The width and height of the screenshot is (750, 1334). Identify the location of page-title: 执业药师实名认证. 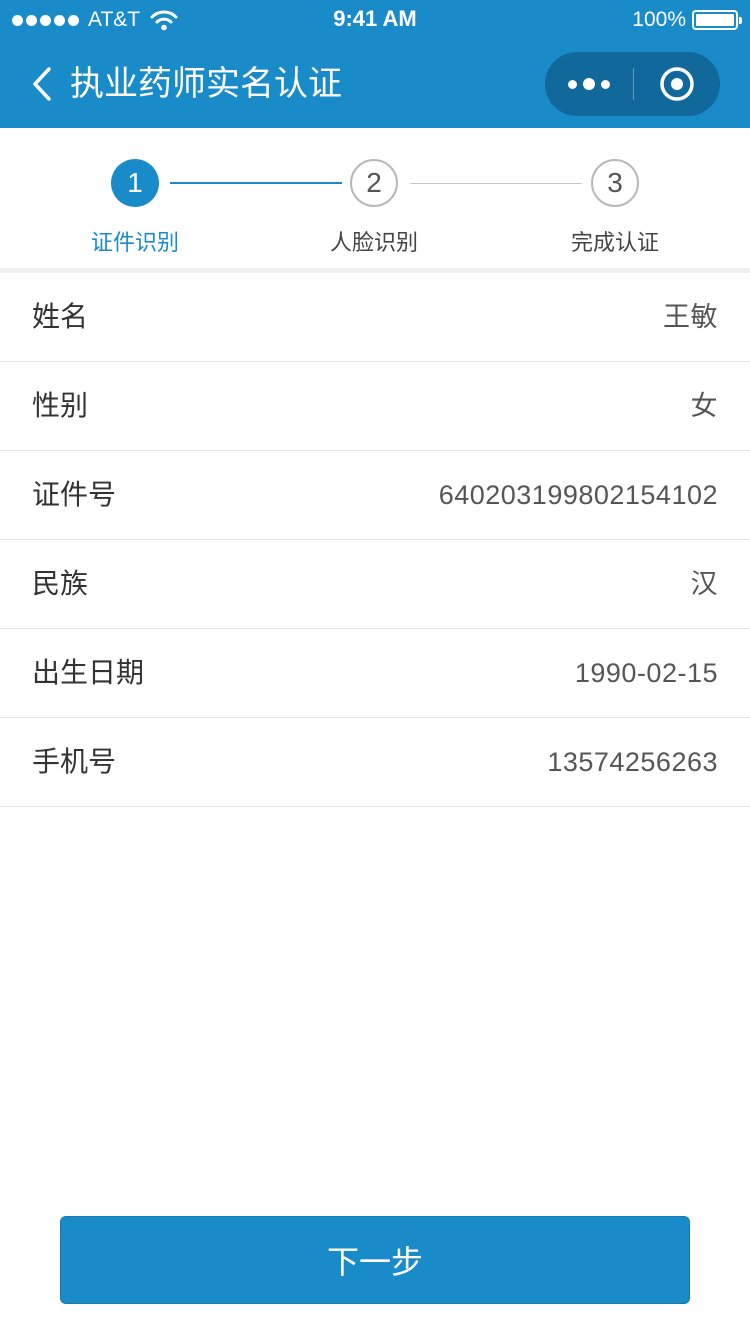
(206, 84).